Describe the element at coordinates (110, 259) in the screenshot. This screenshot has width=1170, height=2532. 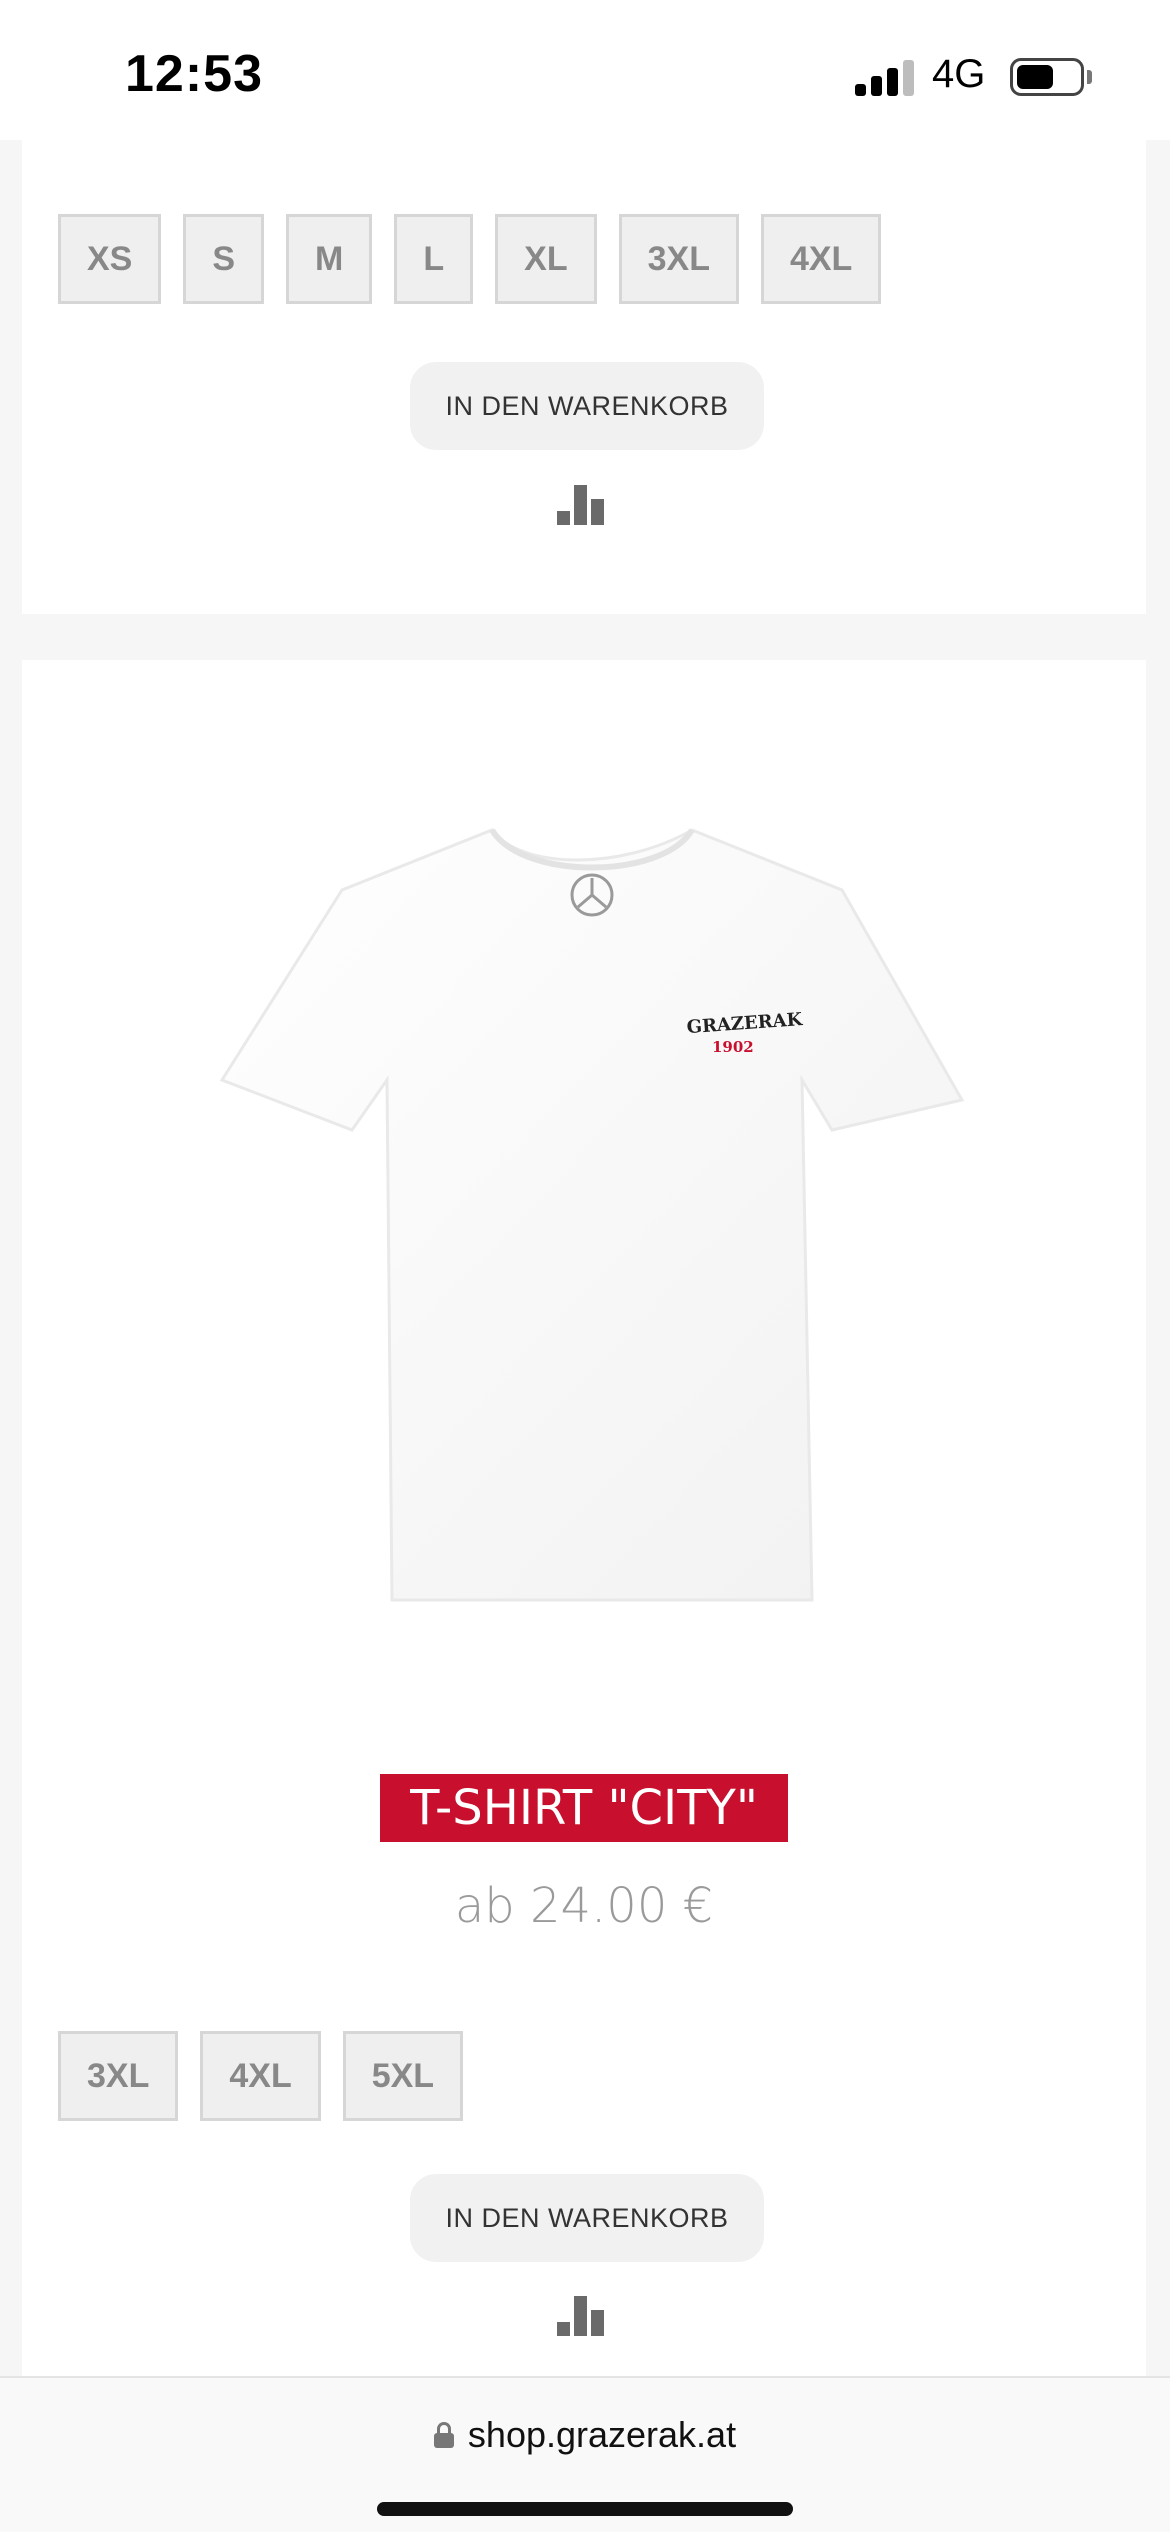
I see `size-option-xs: XS` at that location.